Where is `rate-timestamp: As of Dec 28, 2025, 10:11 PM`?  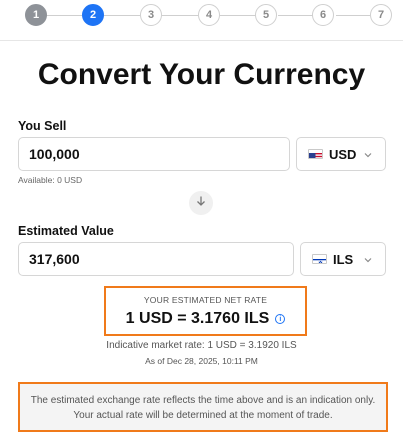 rate-timestamp: As of Dec 28, 2025, 10:11 PM is located at coordinates (201, 361).